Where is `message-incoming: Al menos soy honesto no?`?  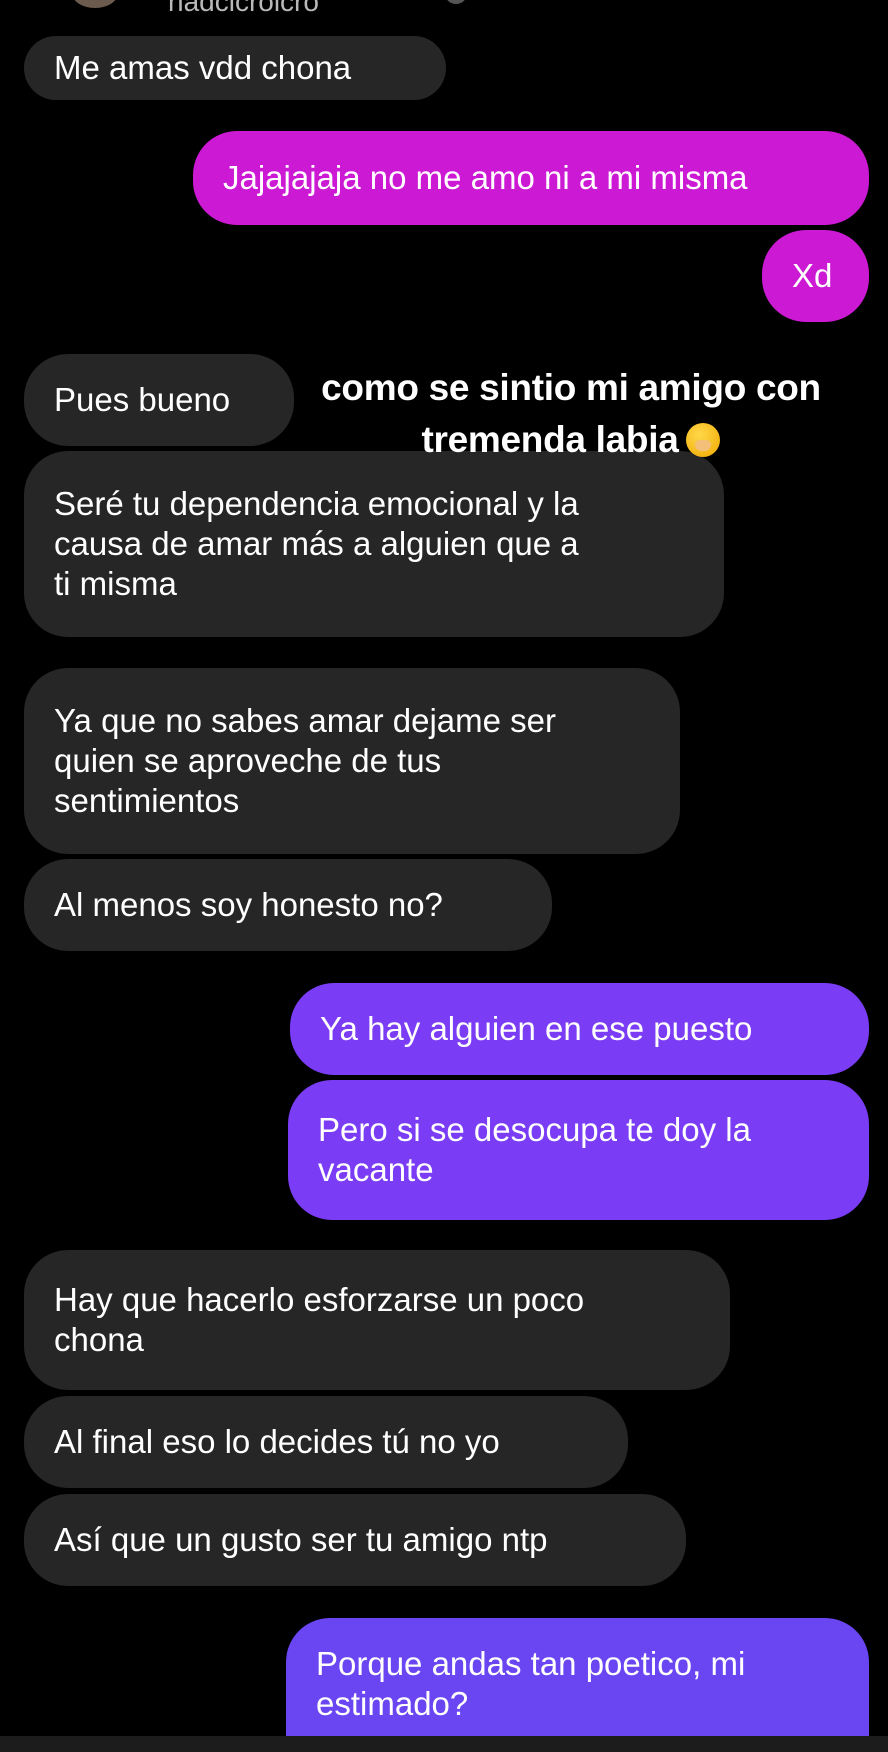
message-incoming: Al menos soy honesto no? is located at coordinates (288, 905).